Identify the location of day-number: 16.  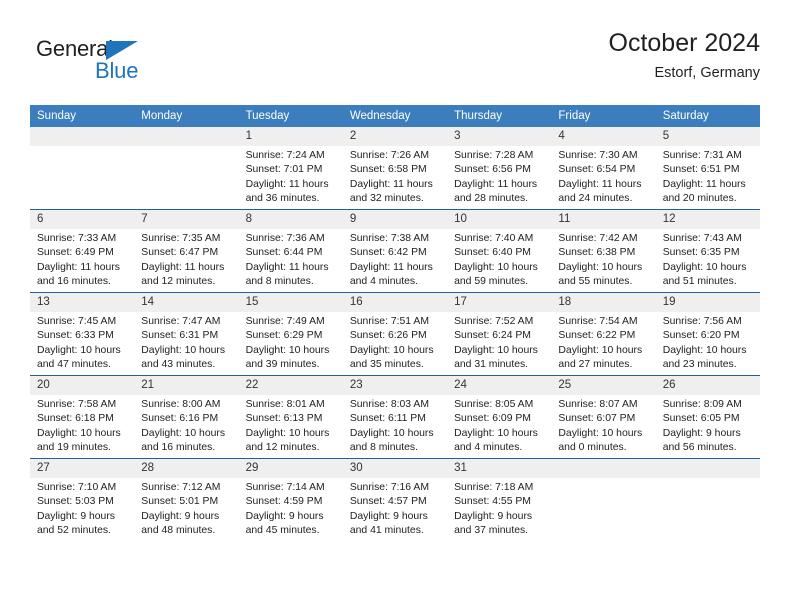
(395, 302).